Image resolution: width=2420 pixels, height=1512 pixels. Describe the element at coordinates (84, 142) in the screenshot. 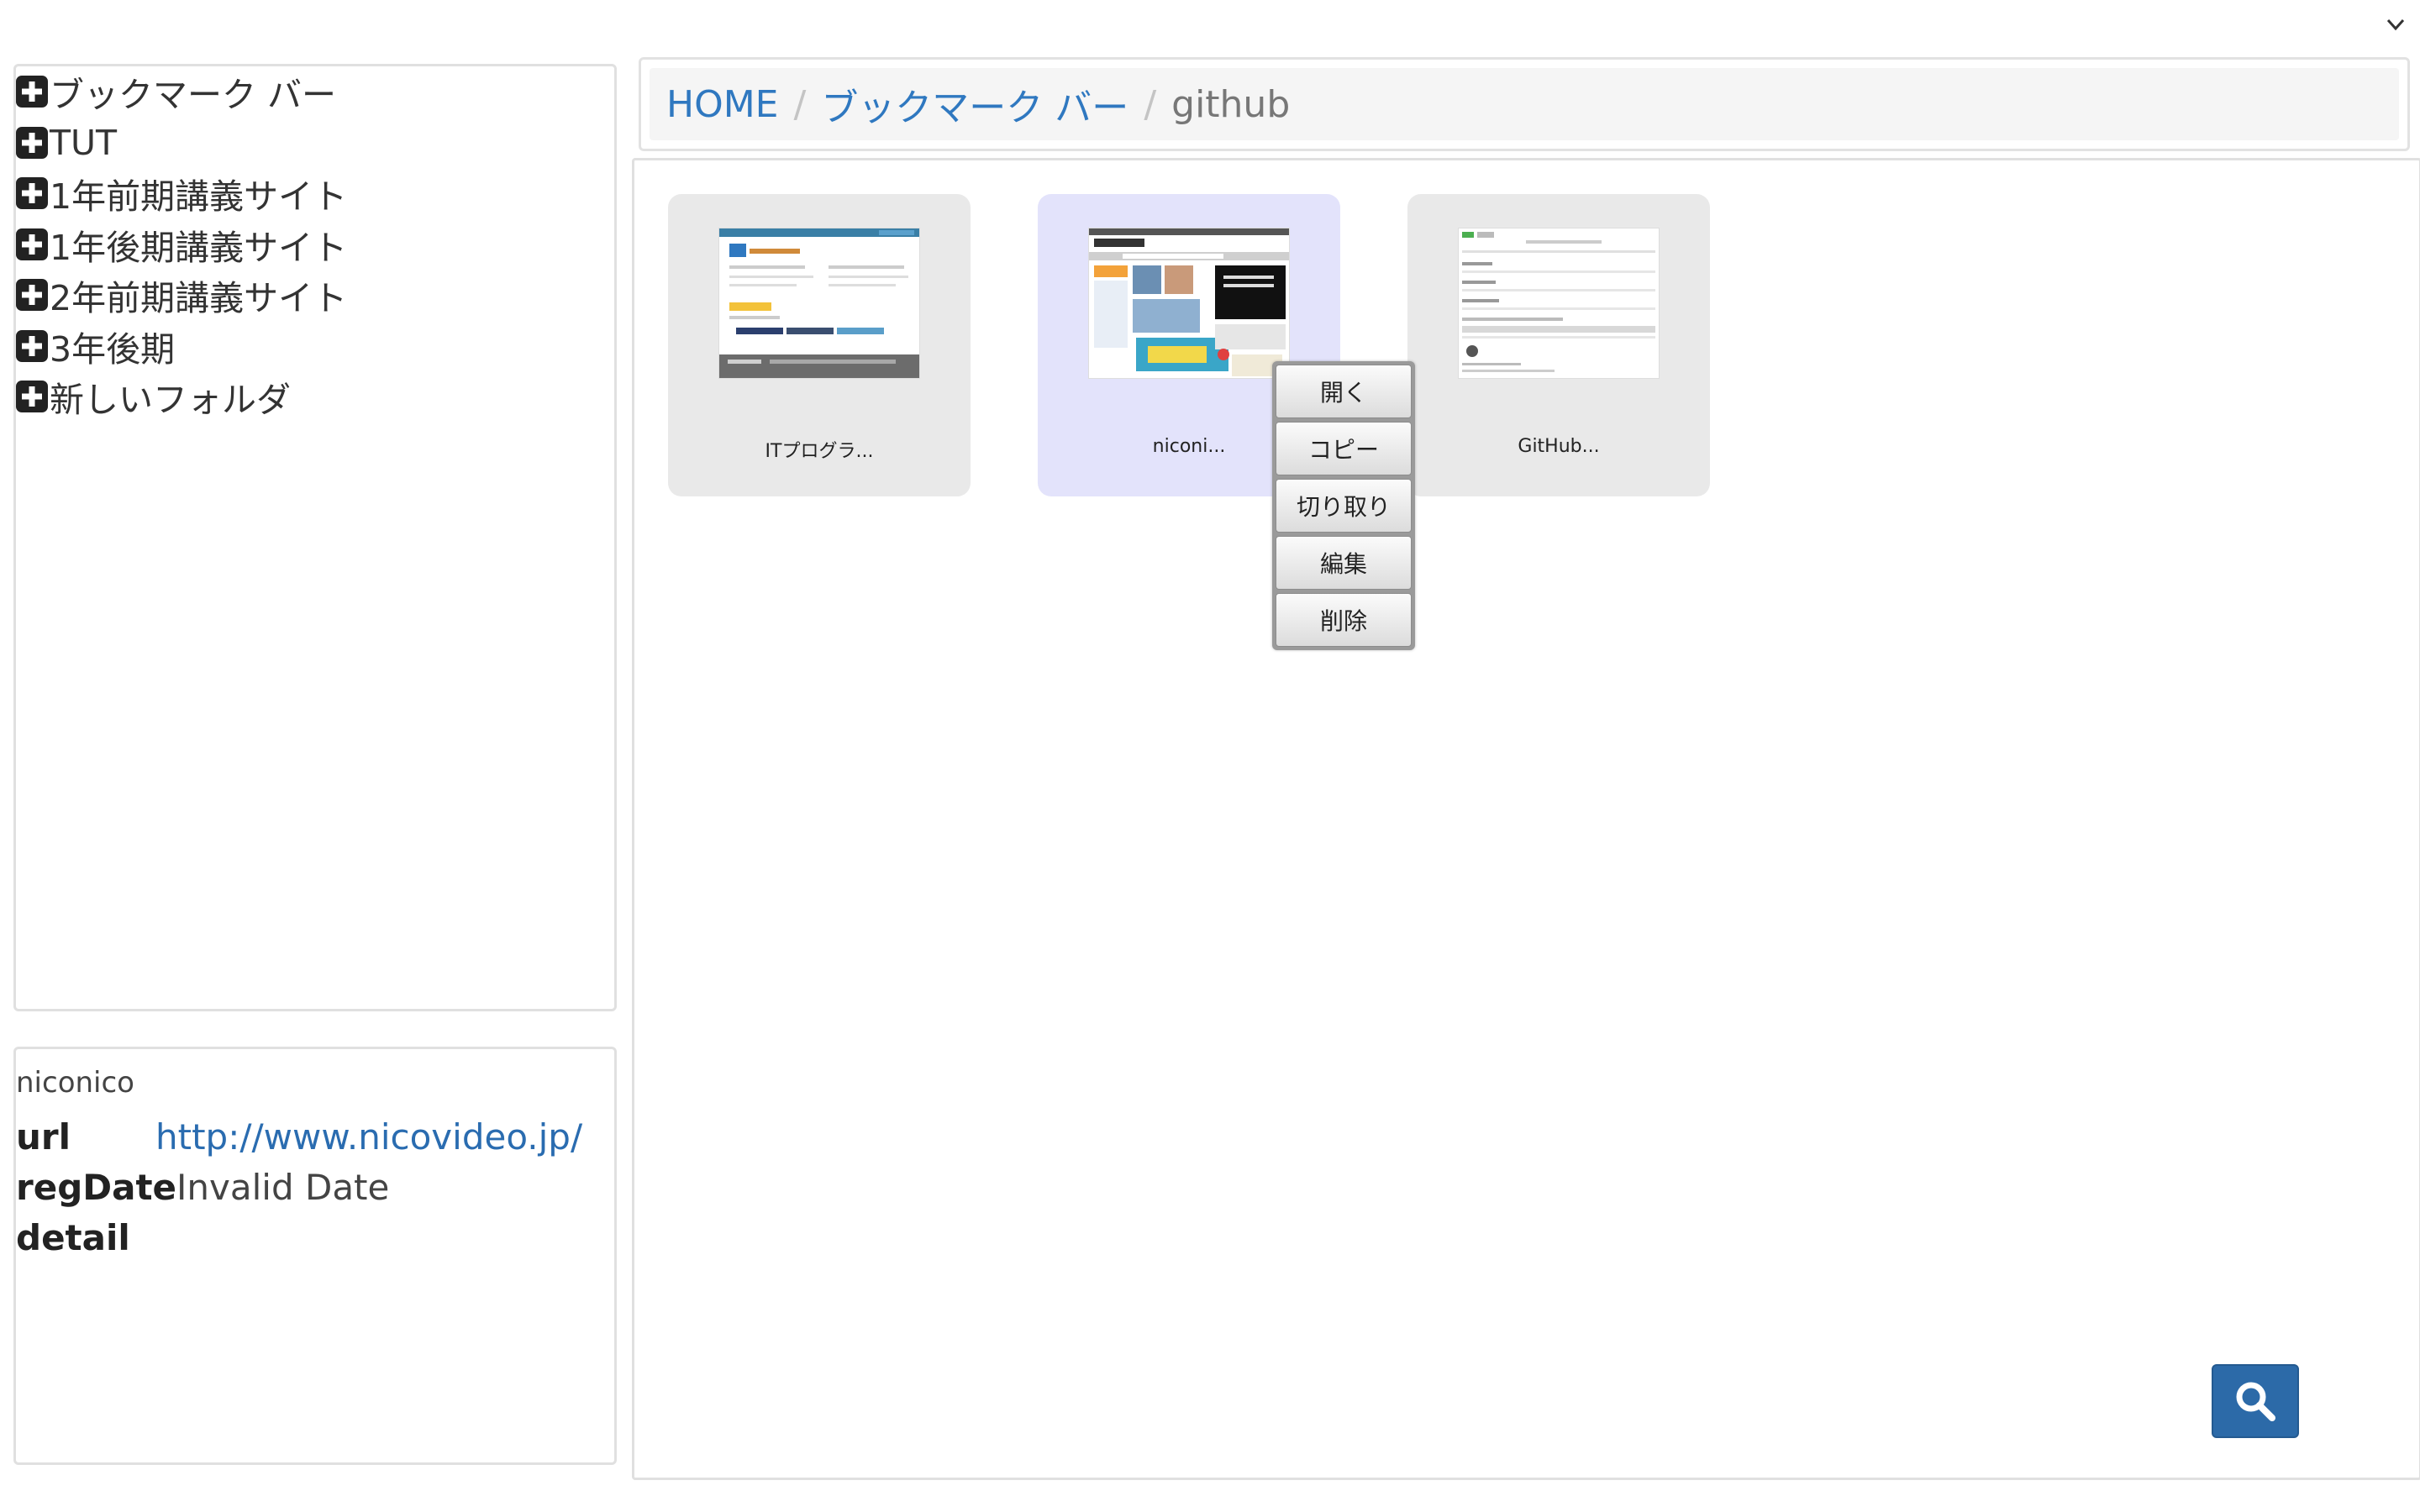

I see `tree-item-label: TUT` at that location.